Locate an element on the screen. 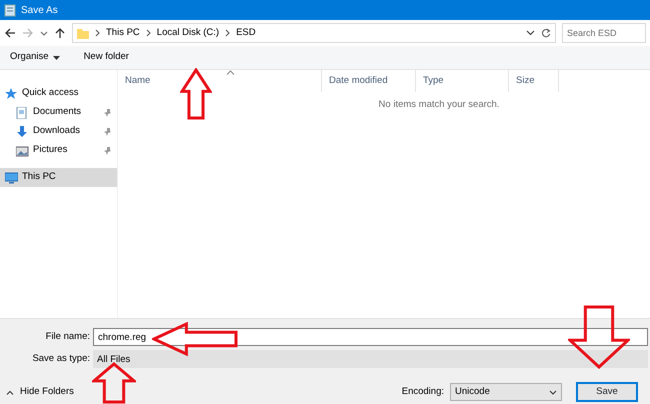  column-header: Type is located at coordinates (462, 81).